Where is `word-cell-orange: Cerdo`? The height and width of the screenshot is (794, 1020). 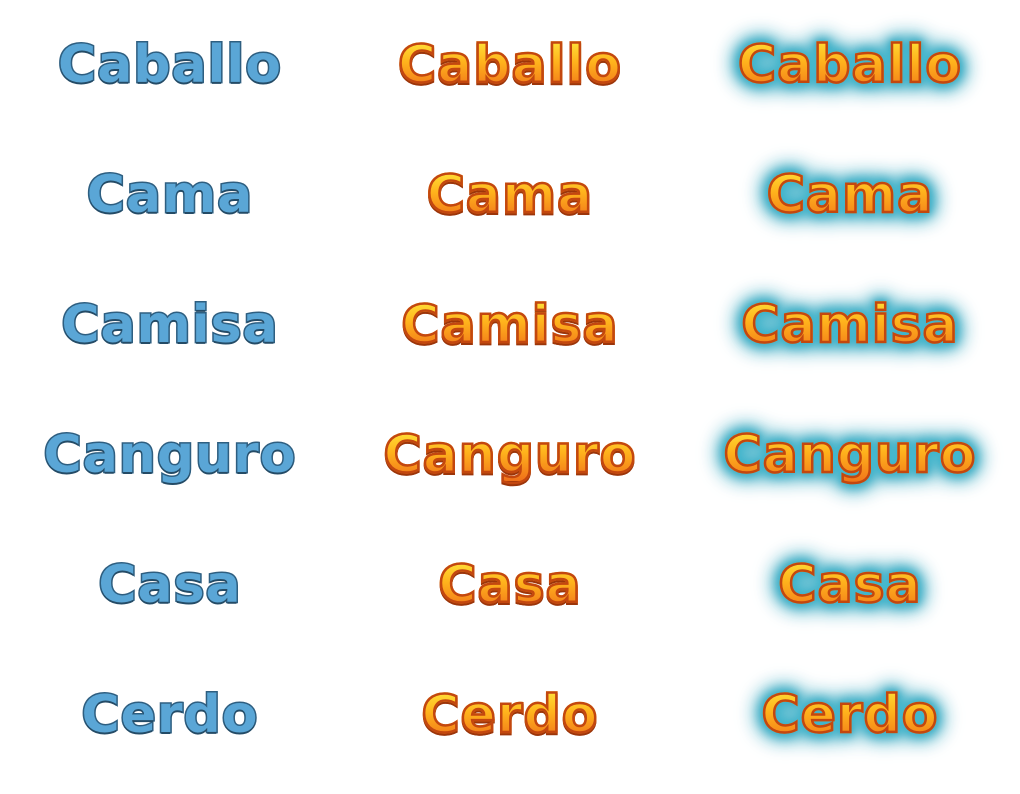 word-cell-orange: Cerdo is located at coordinates (510, 715).